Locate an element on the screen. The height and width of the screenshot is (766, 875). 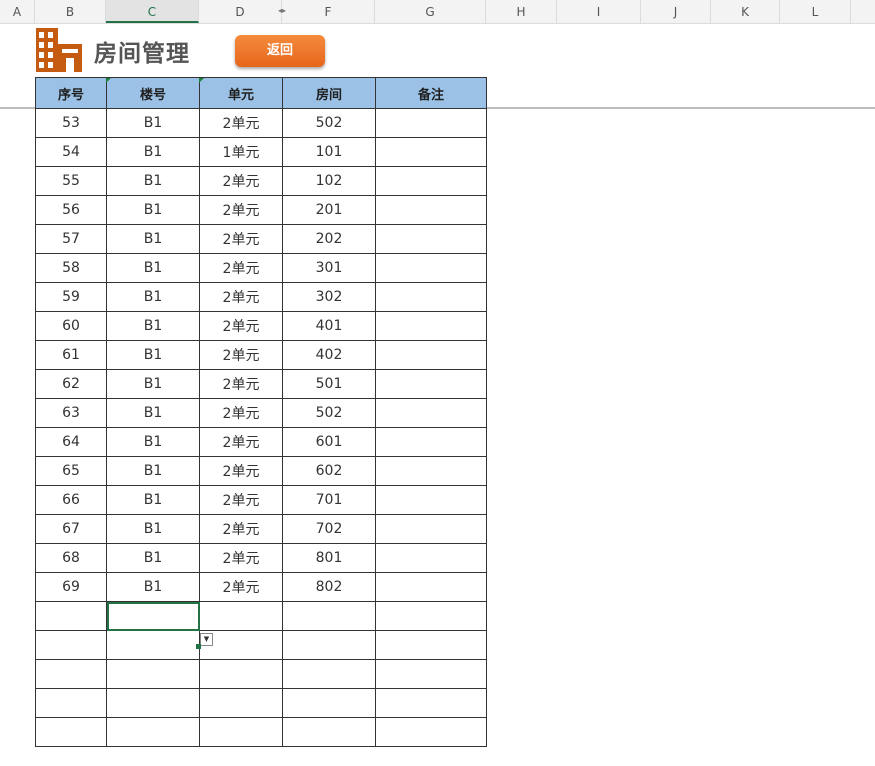
column-header-d: D is located at coordinates (240, 11).